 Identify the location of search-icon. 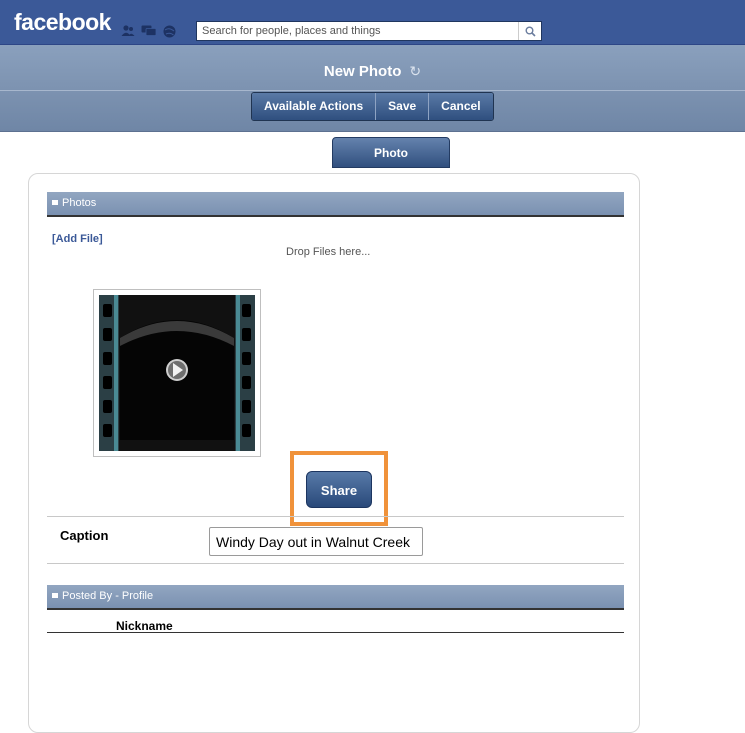
(530, 31).